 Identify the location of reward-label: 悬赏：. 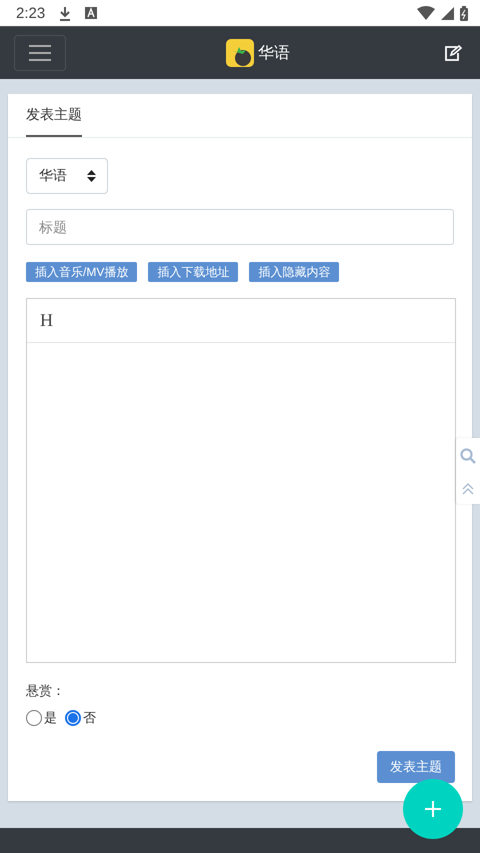
(46, 691).